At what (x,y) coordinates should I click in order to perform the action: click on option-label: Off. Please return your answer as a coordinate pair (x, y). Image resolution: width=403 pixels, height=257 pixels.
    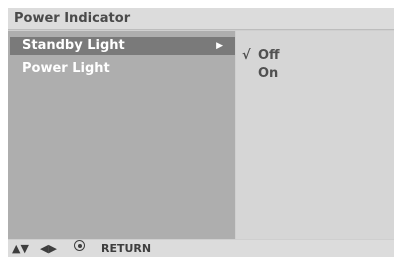
    Looking at the image, I should click on (269, 55).